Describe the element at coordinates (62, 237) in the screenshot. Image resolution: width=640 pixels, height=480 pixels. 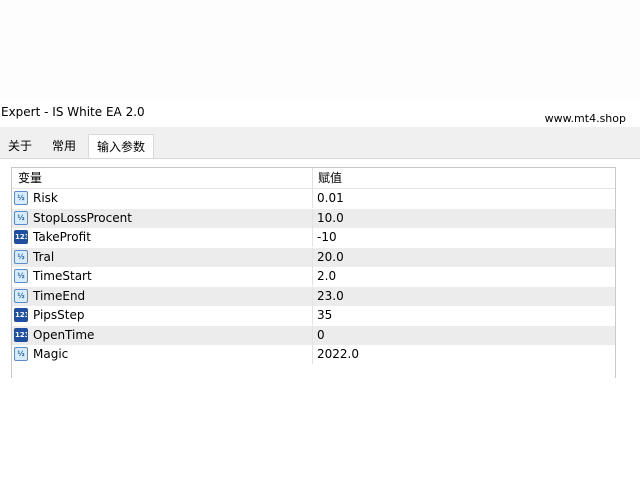
I see `parameter-name: TakeProfit` at that location.